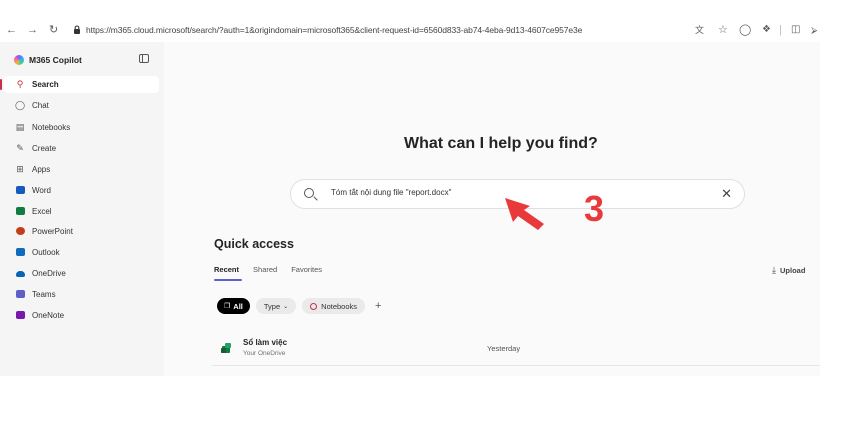 This screenshot has height=425, width=850. I want to click on notebook-icon, so click(314, 306).